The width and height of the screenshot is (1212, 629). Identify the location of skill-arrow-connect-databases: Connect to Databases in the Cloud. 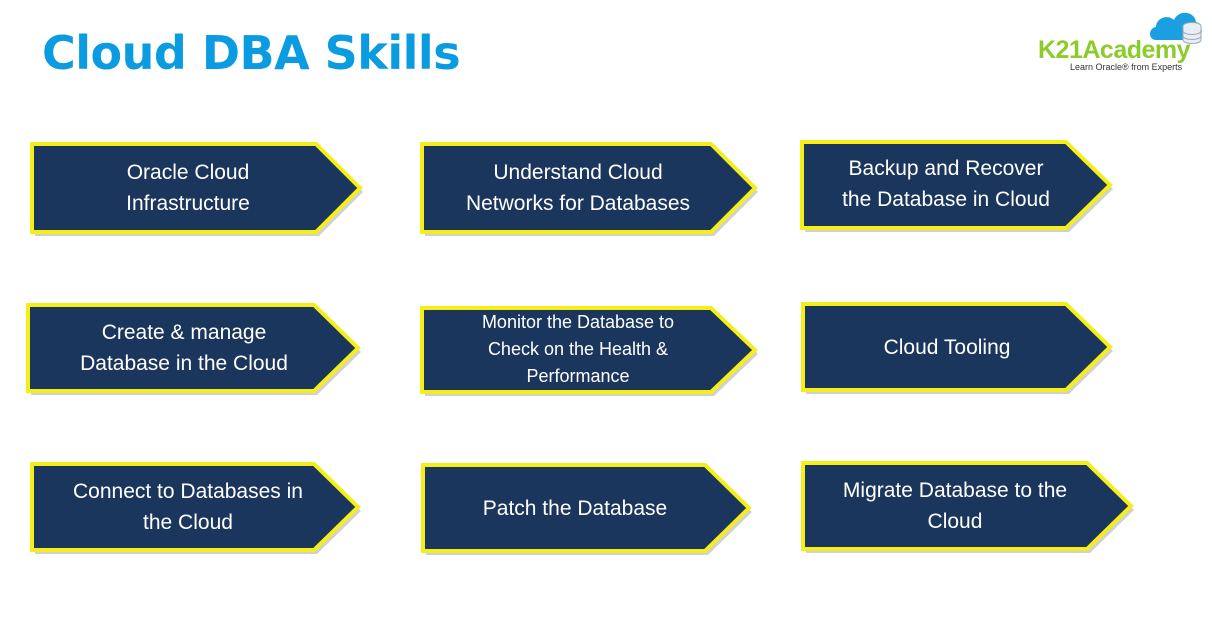
(195, 508).